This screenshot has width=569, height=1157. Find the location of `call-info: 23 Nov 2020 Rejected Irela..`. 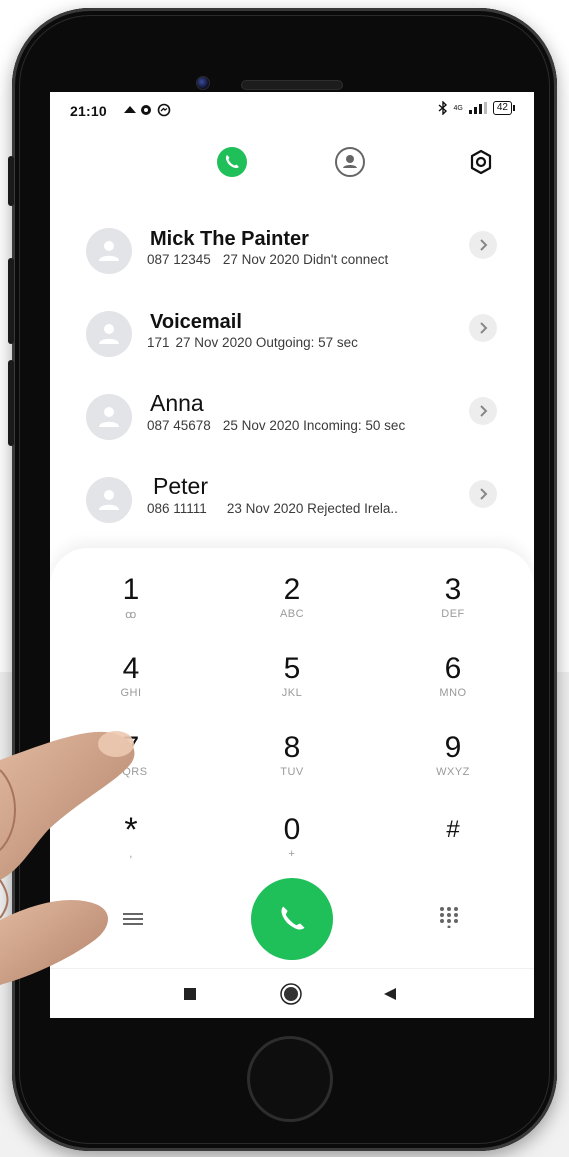

call-info: 23 Nov 2020 Rejected Irela.. is located at coordinates (312, 508).